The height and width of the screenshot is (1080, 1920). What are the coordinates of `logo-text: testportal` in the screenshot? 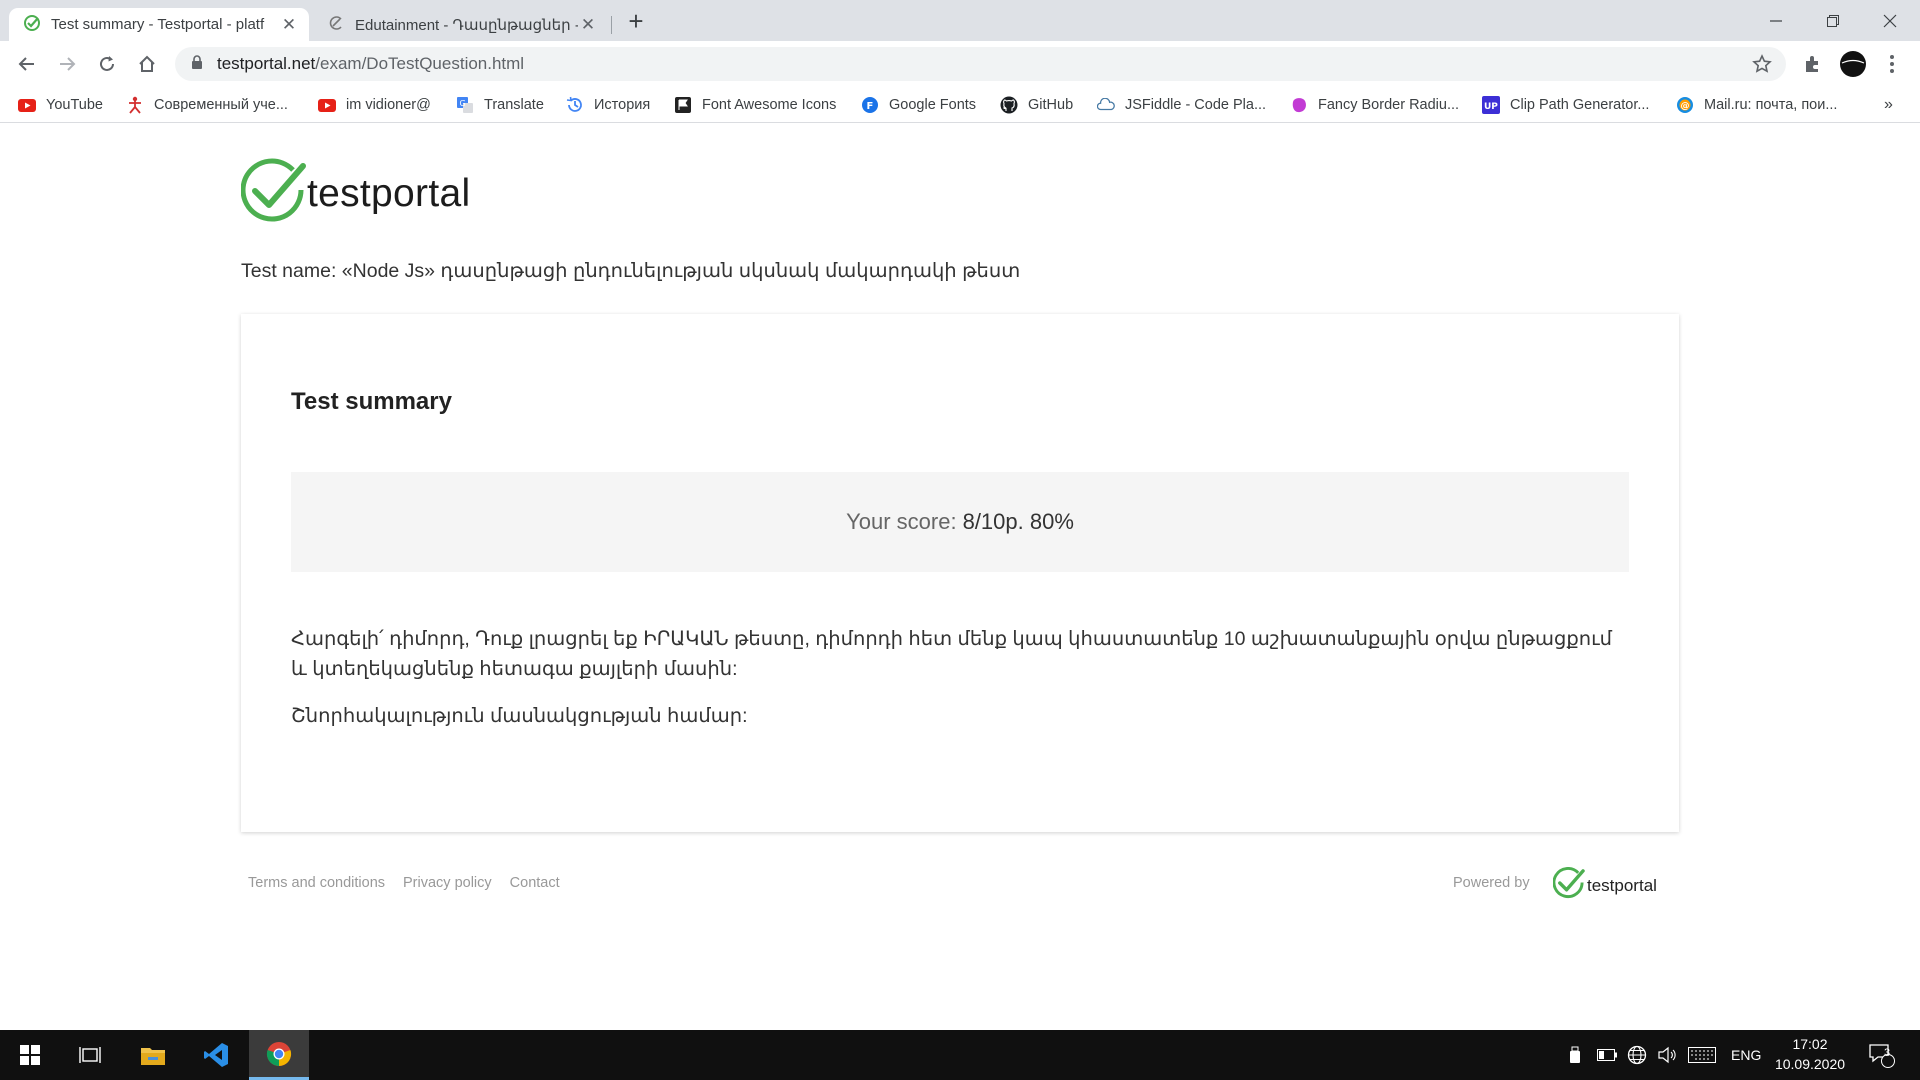 It's located at (389, 193).